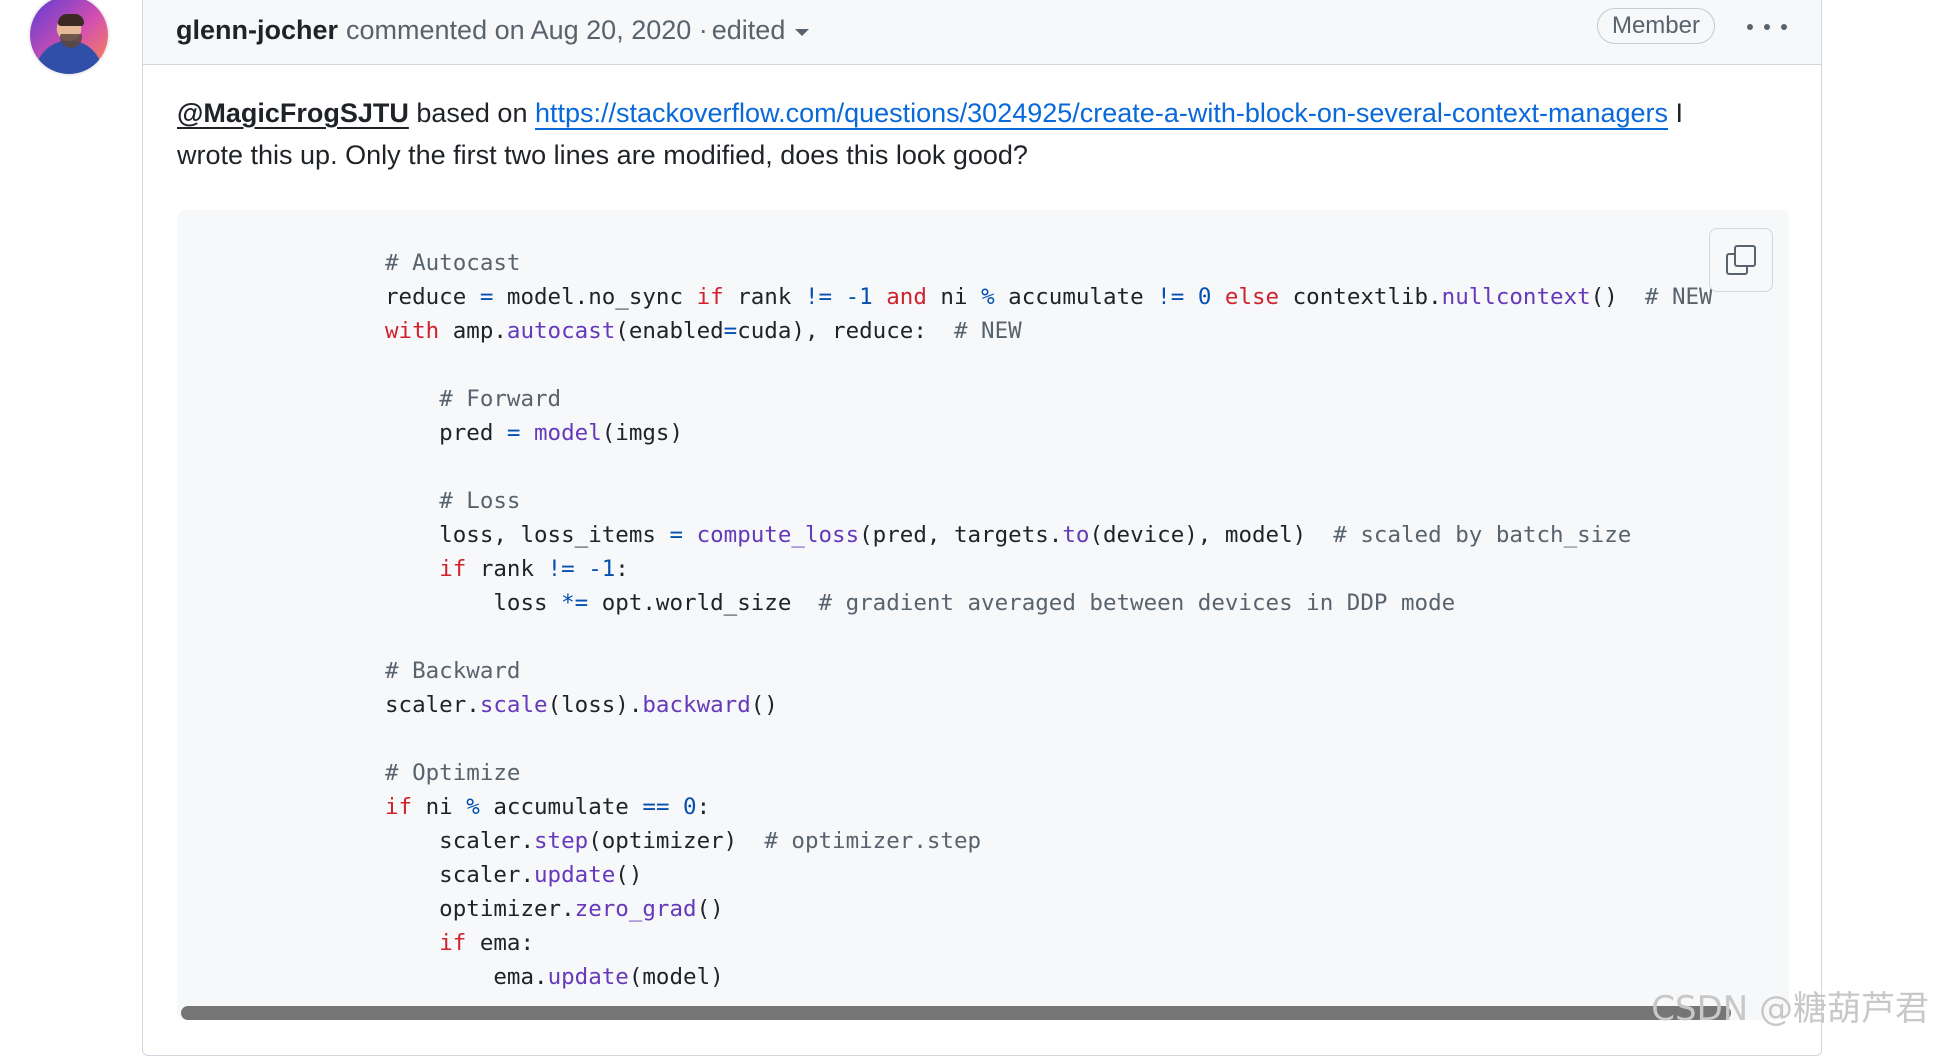 Image resolution: width=1935 pixels, height=1056 pixels. I want to click on code-line: # Autocast, so click(453, 263).